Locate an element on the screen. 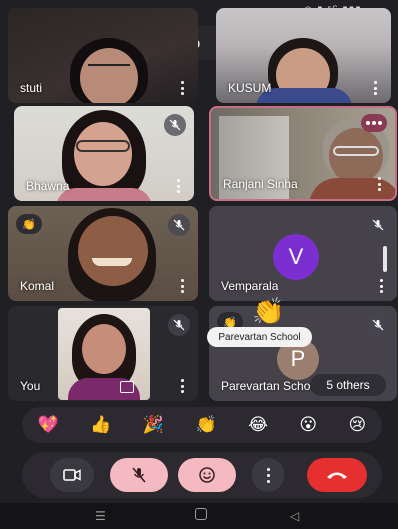 This screenshot has width=398, height=529. others-chip: 5 others is located at coordinates (348, 385).